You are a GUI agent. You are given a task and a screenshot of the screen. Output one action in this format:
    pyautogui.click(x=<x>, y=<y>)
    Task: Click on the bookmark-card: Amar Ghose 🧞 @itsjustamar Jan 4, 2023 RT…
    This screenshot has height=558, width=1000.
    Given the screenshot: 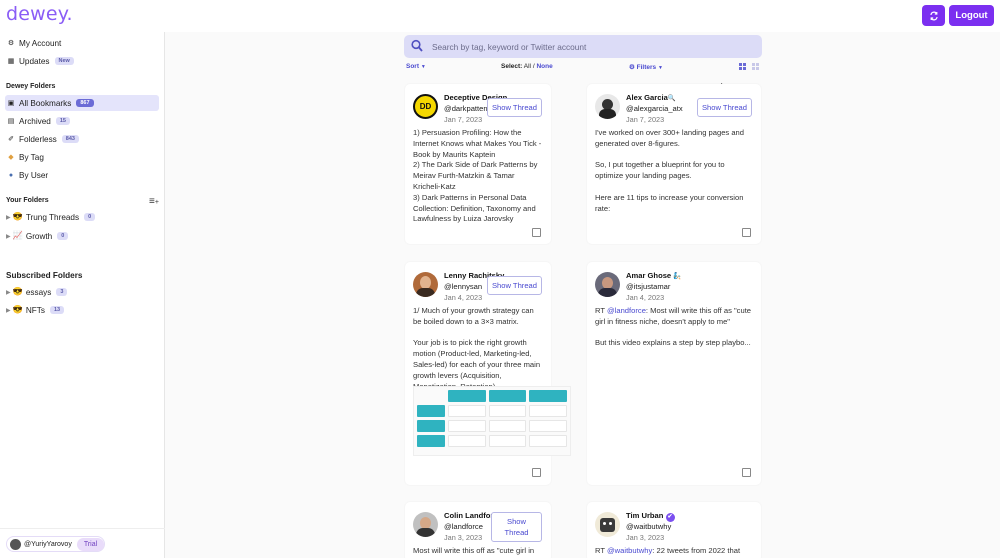 What is the action you would take?
    pyautogui.click(x=674, y=373)
    